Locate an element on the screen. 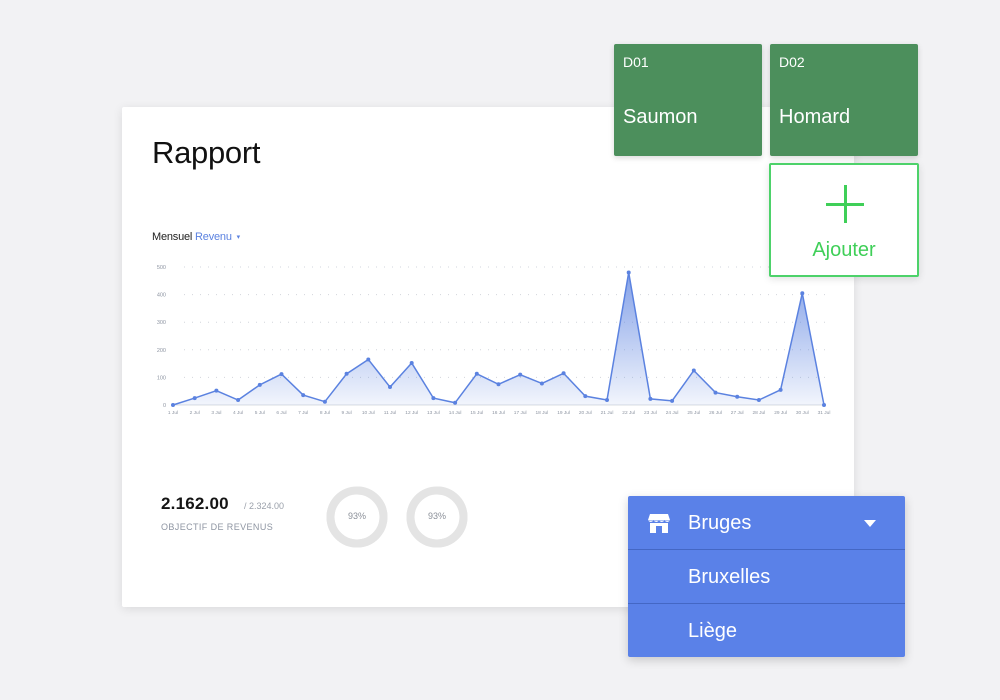  x-tick-label: 13 Jul is located at coordinates (433, 413).